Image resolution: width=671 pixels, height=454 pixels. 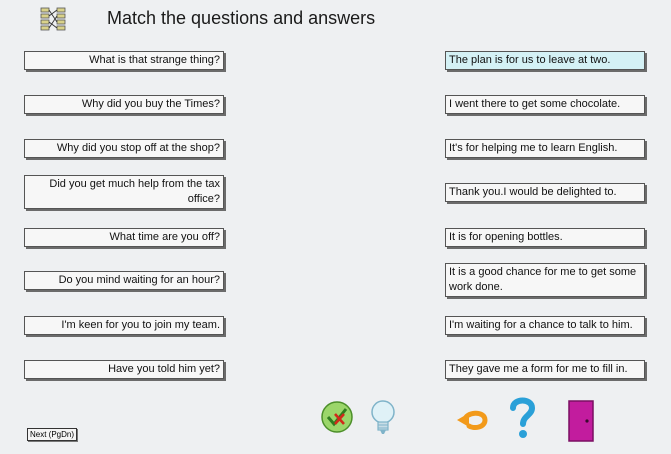 I want to click on check-cross-icon, so click(x=337, y=417).